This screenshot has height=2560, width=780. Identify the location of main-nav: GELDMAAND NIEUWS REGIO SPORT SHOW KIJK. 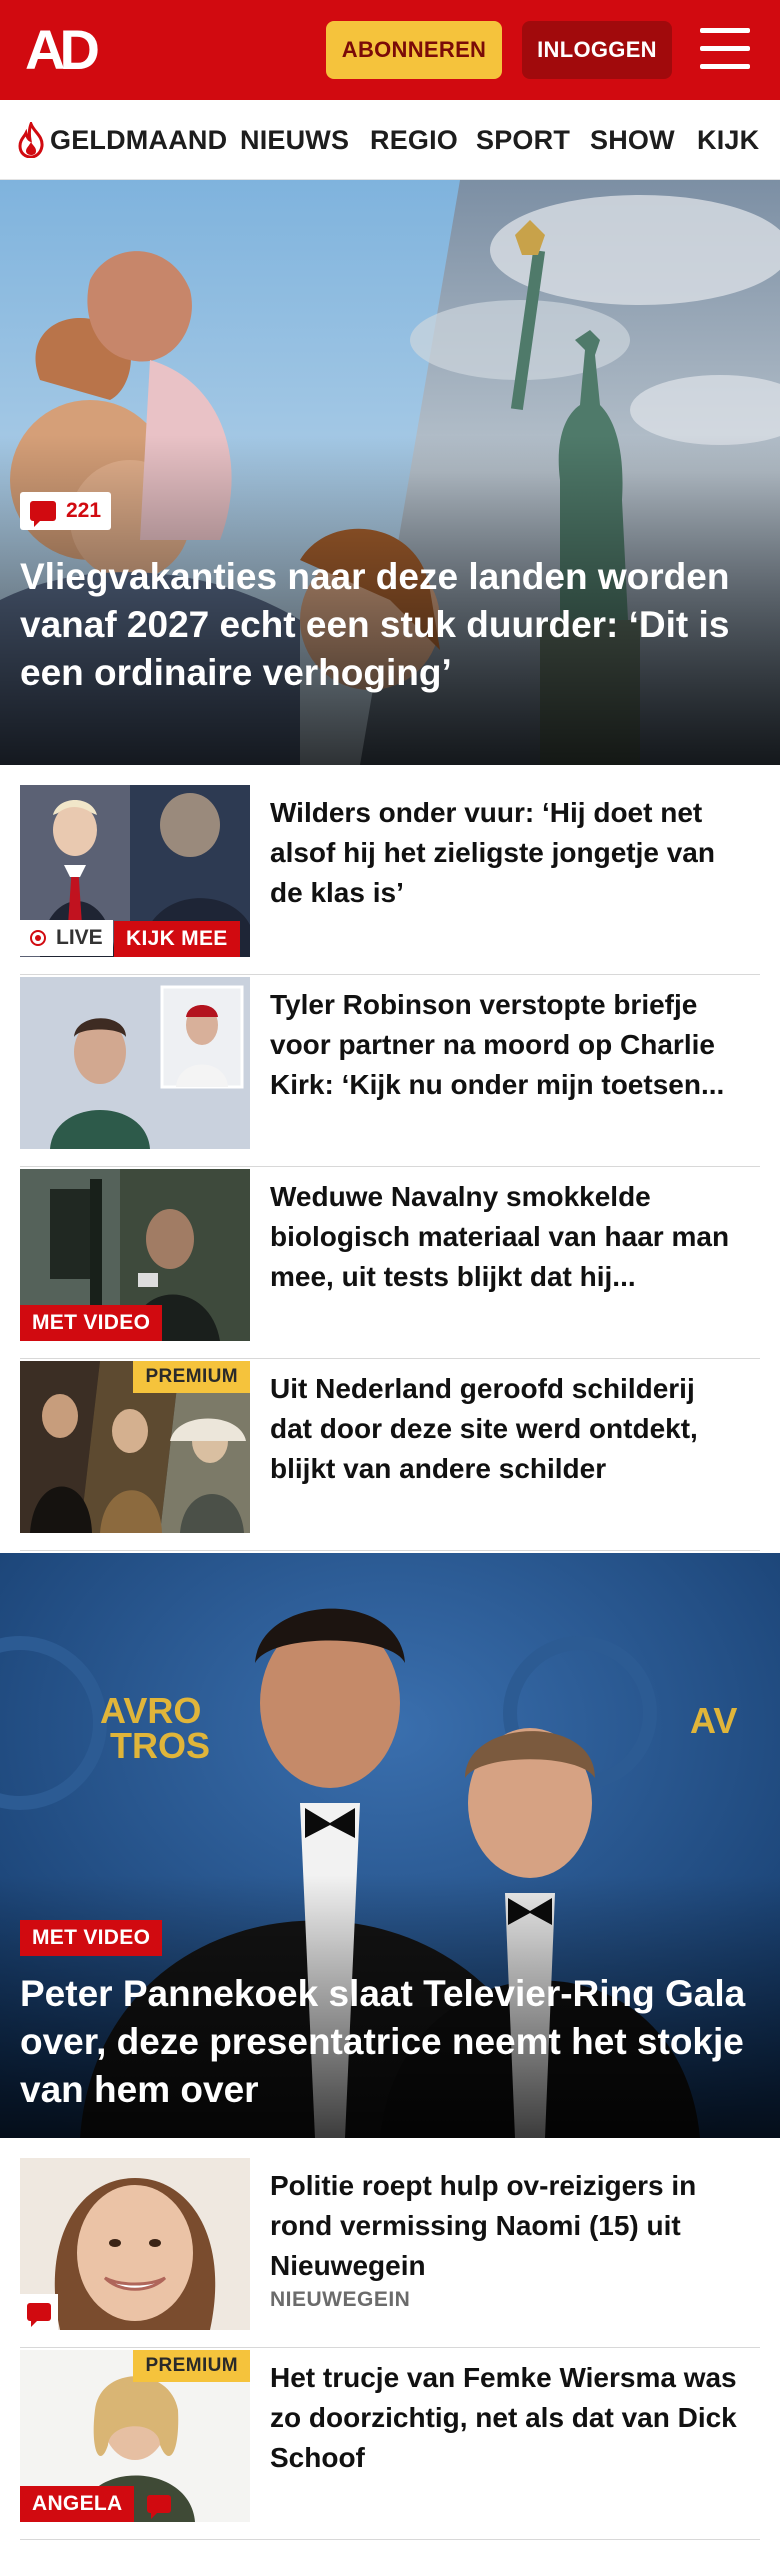
(390, 140).